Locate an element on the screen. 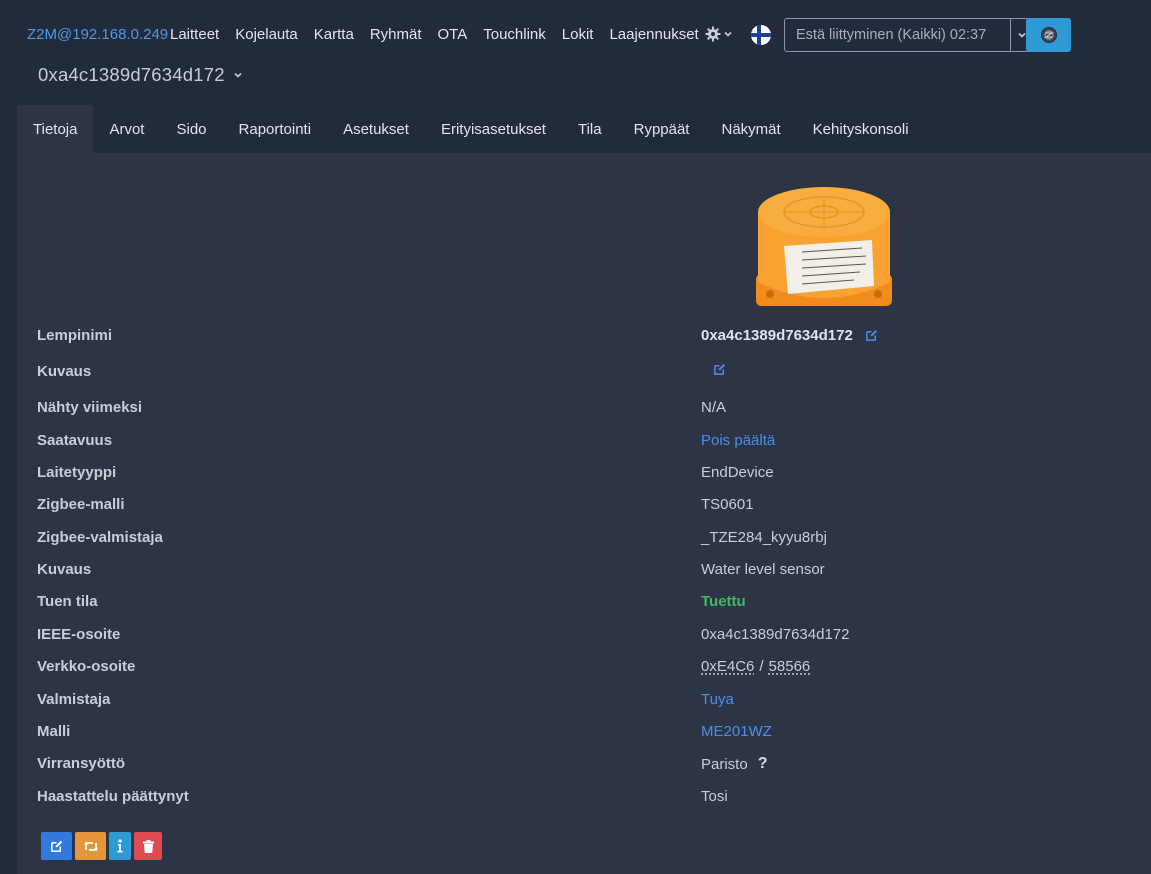 This screenshot has height=874, width=1151. row-zigbee-model: Zigbee-malli TS0601 is located at coordinates (584, 511).